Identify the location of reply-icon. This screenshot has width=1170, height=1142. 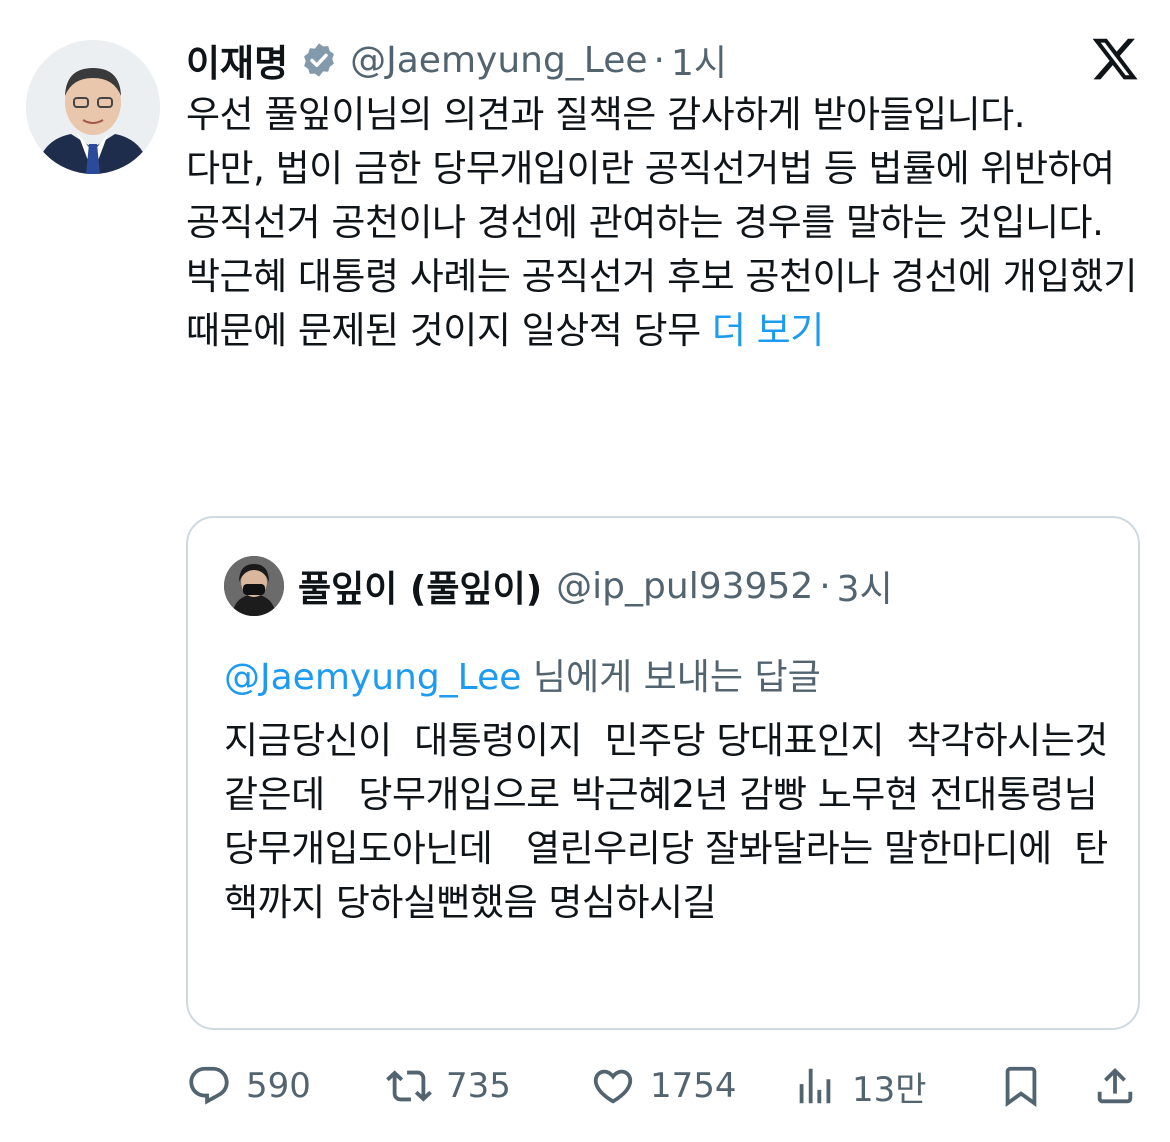
(209, 1085).